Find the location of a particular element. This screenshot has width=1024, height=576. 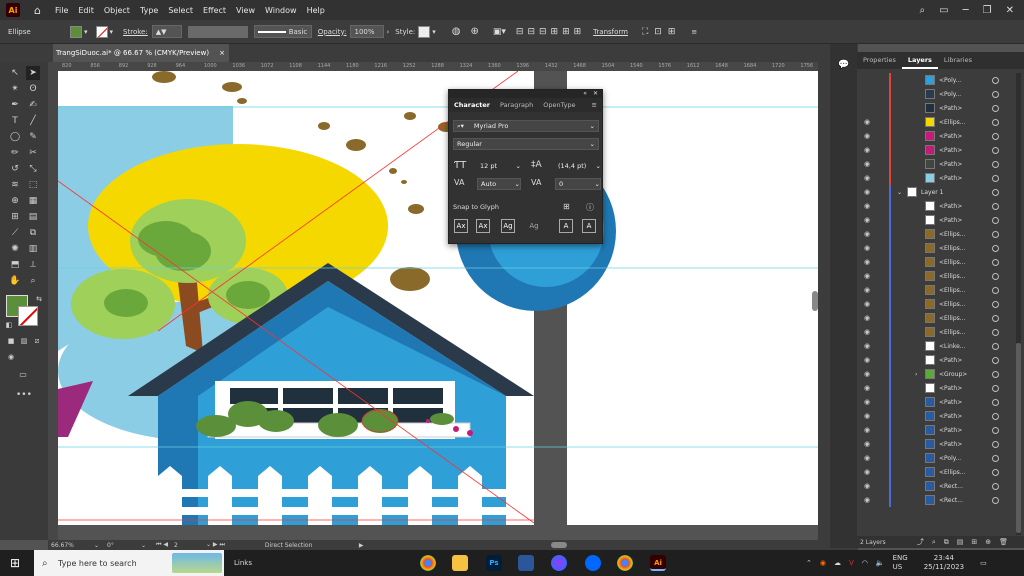

fill-dropdown-icon: ▾ is located at coordinates (86, 32).